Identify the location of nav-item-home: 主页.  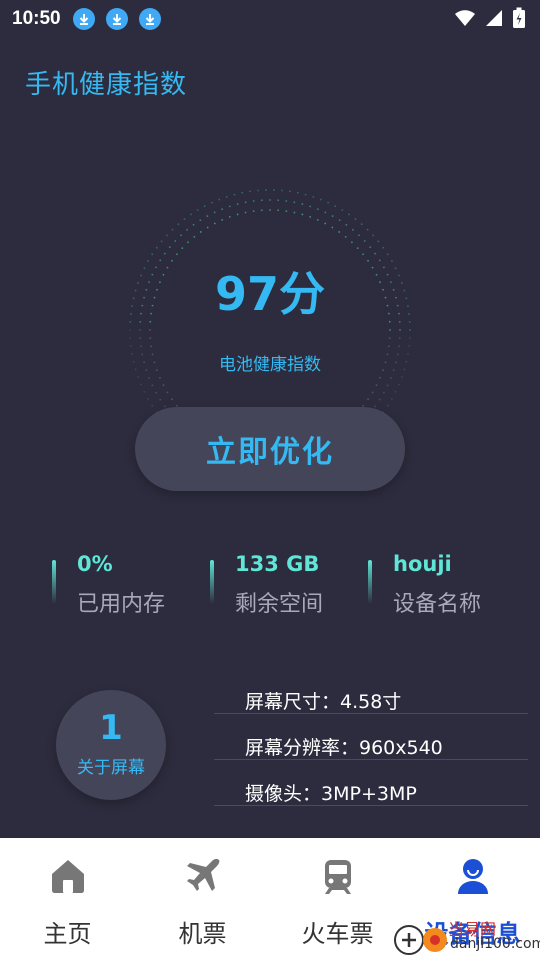
(67, 899).